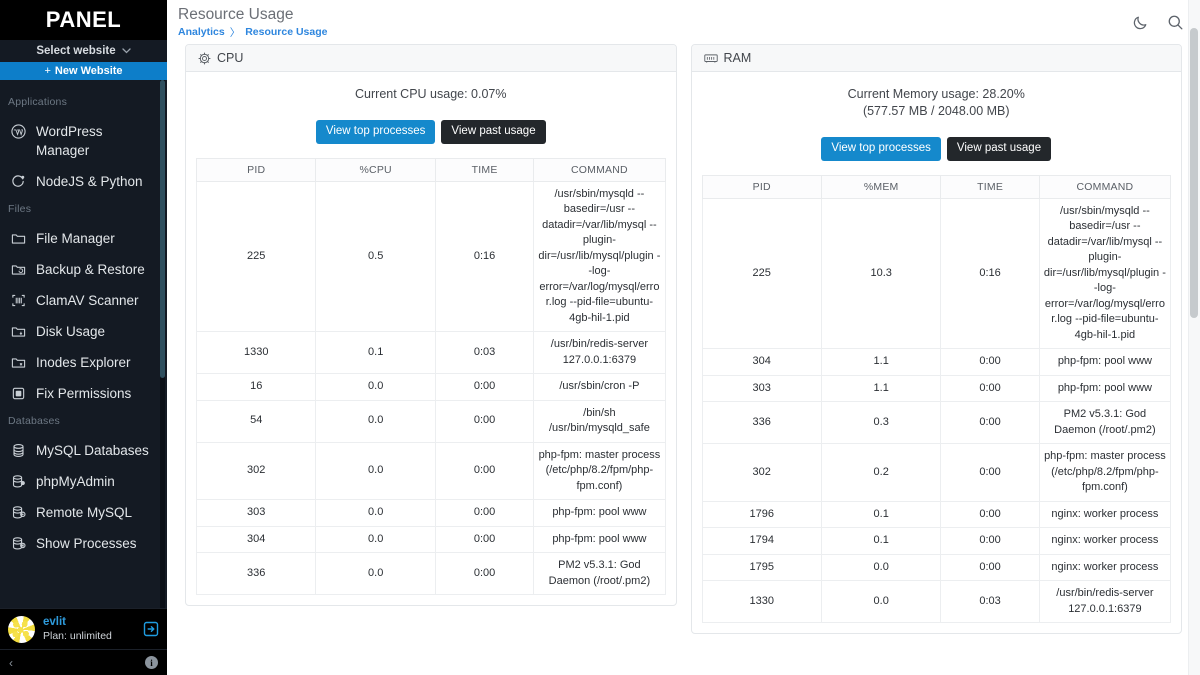 The width and height of the screenshot is (1200, 675). I want to click on info-icon: i, so click(151, 662).